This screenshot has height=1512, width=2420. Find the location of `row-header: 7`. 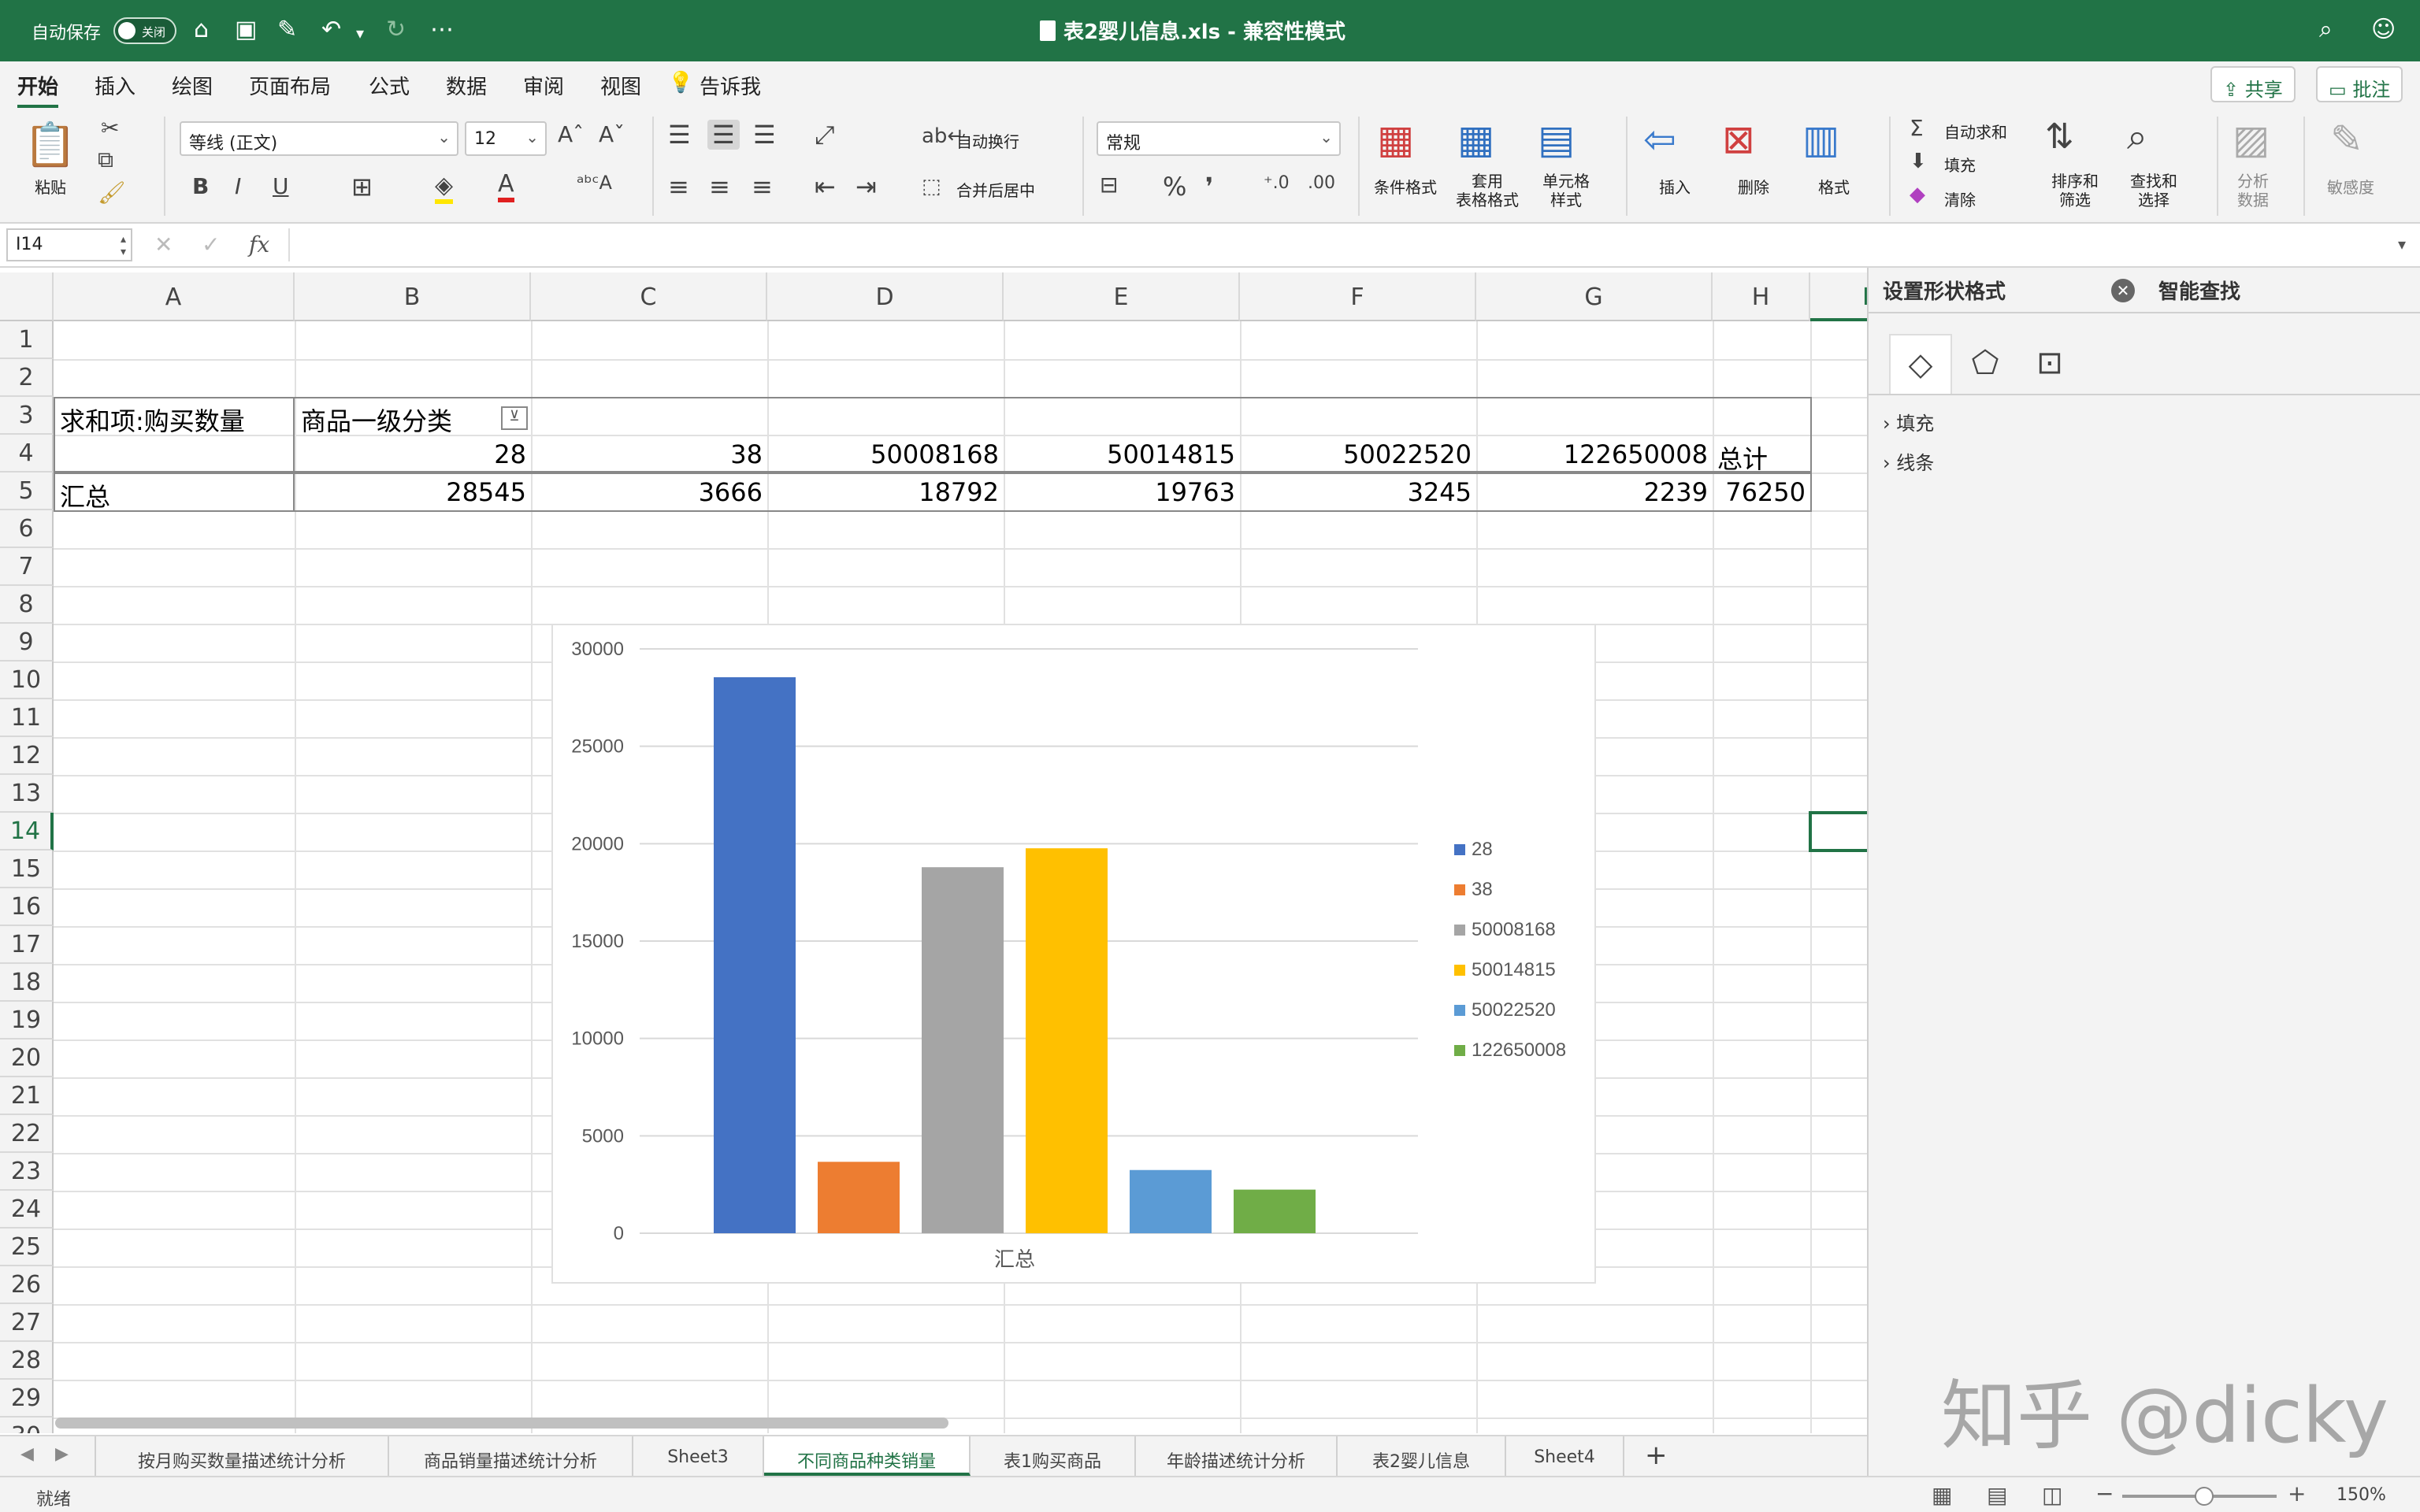

row-header: 7 is located at coordinates (27, 567).